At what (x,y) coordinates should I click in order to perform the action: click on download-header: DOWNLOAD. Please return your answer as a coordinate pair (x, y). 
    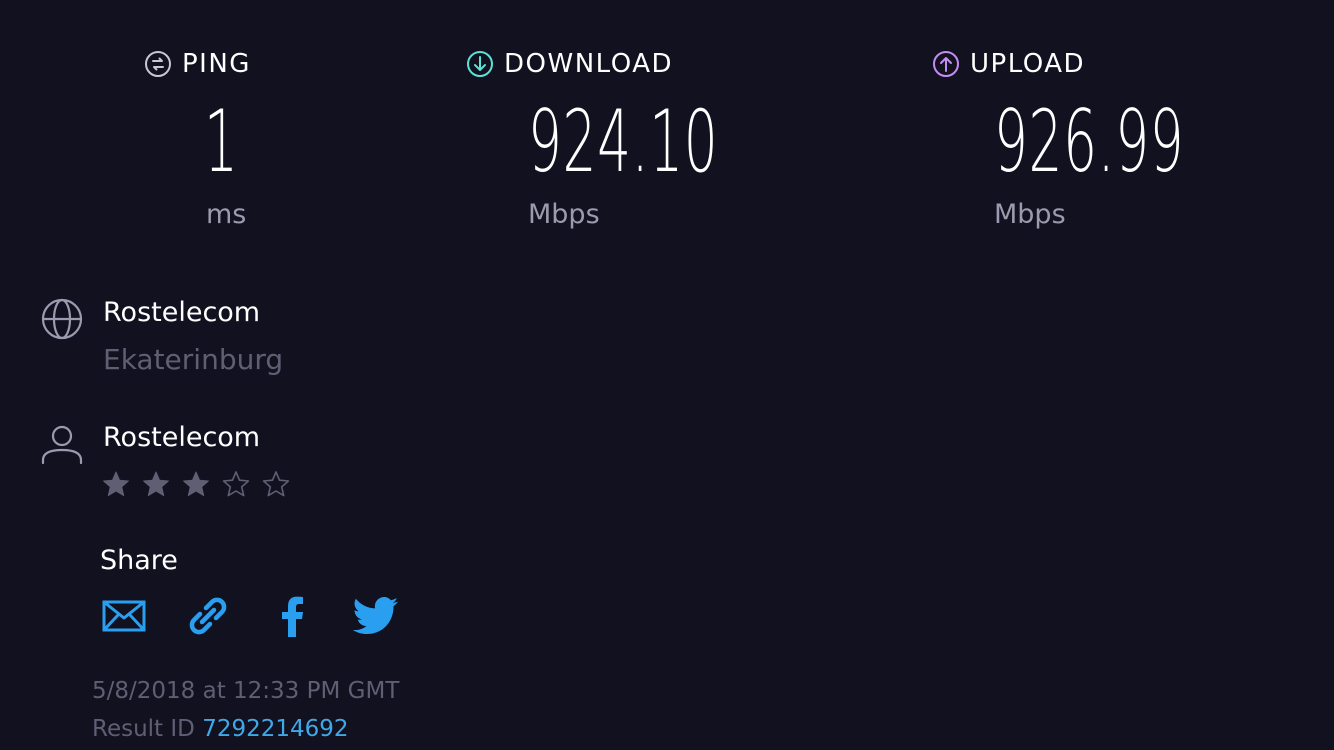
    Looking at the image, I should click on (569, 64).